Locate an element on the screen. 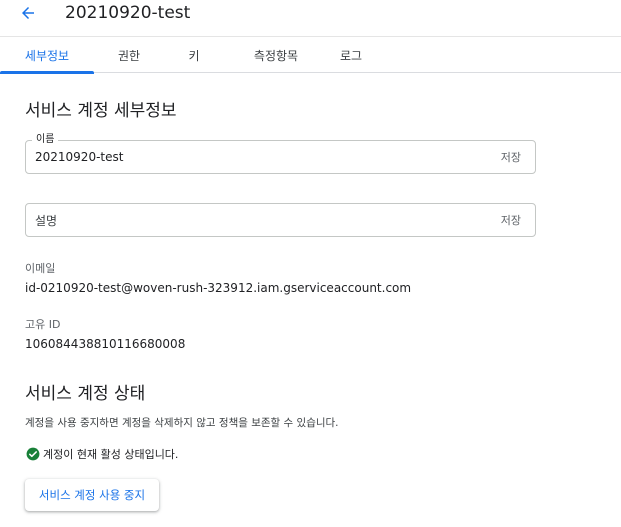 This screenshot has height=527, width=621. arrow-back-icon is located at coordinates (28, 13).